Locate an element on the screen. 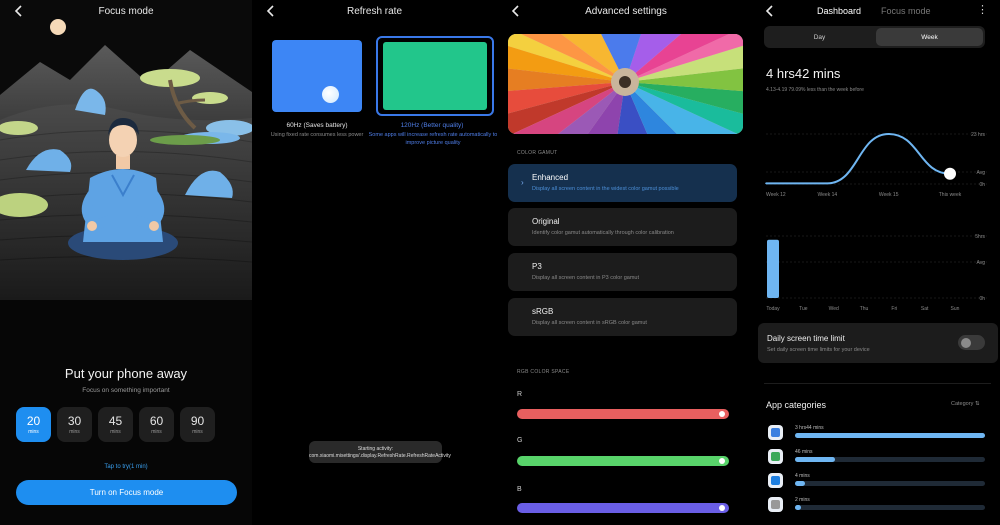 Image resolution: width=1000 pixels, height=525 pixels. tab-focus-mode: Focus mode is located at coordinates (906, 11).